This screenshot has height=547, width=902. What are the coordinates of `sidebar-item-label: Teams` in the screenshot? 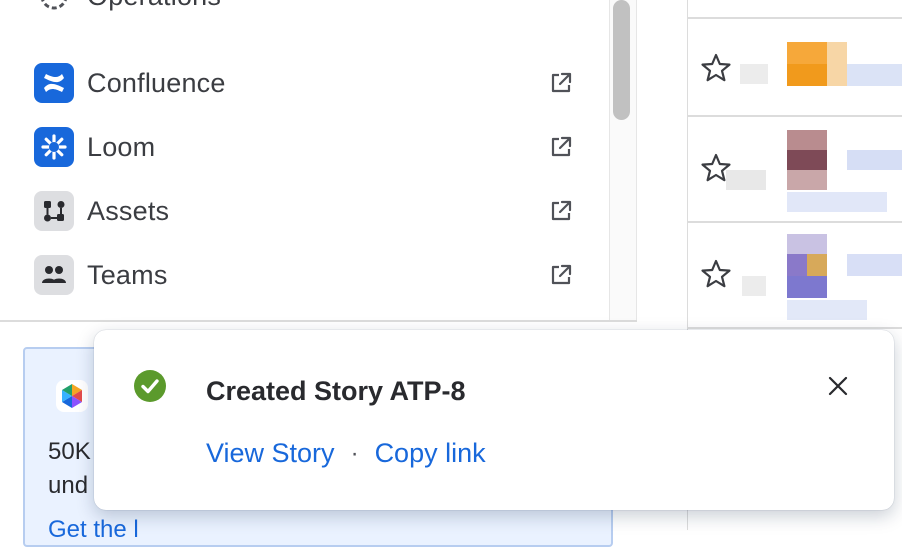 It's located at (127, 274).